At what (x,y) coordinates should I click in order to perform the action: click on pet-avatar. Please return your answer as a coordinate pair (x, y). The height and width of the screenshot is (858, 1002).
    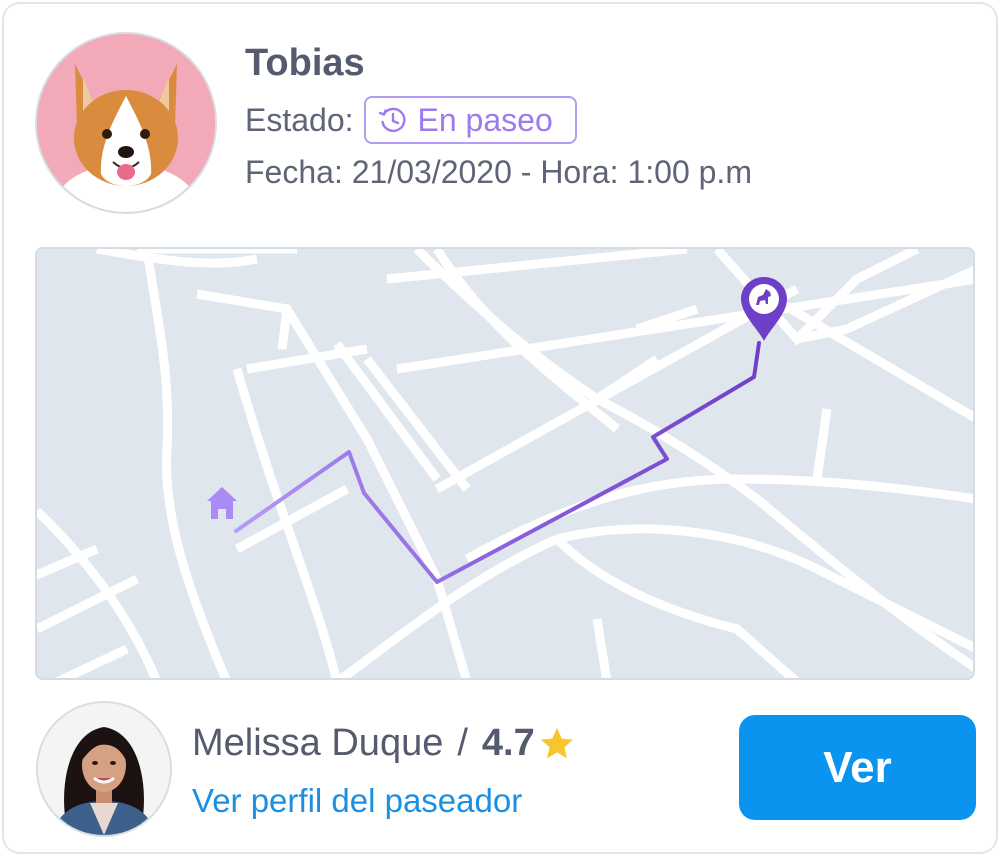
    Looking at the image, I should click on (126, 123).